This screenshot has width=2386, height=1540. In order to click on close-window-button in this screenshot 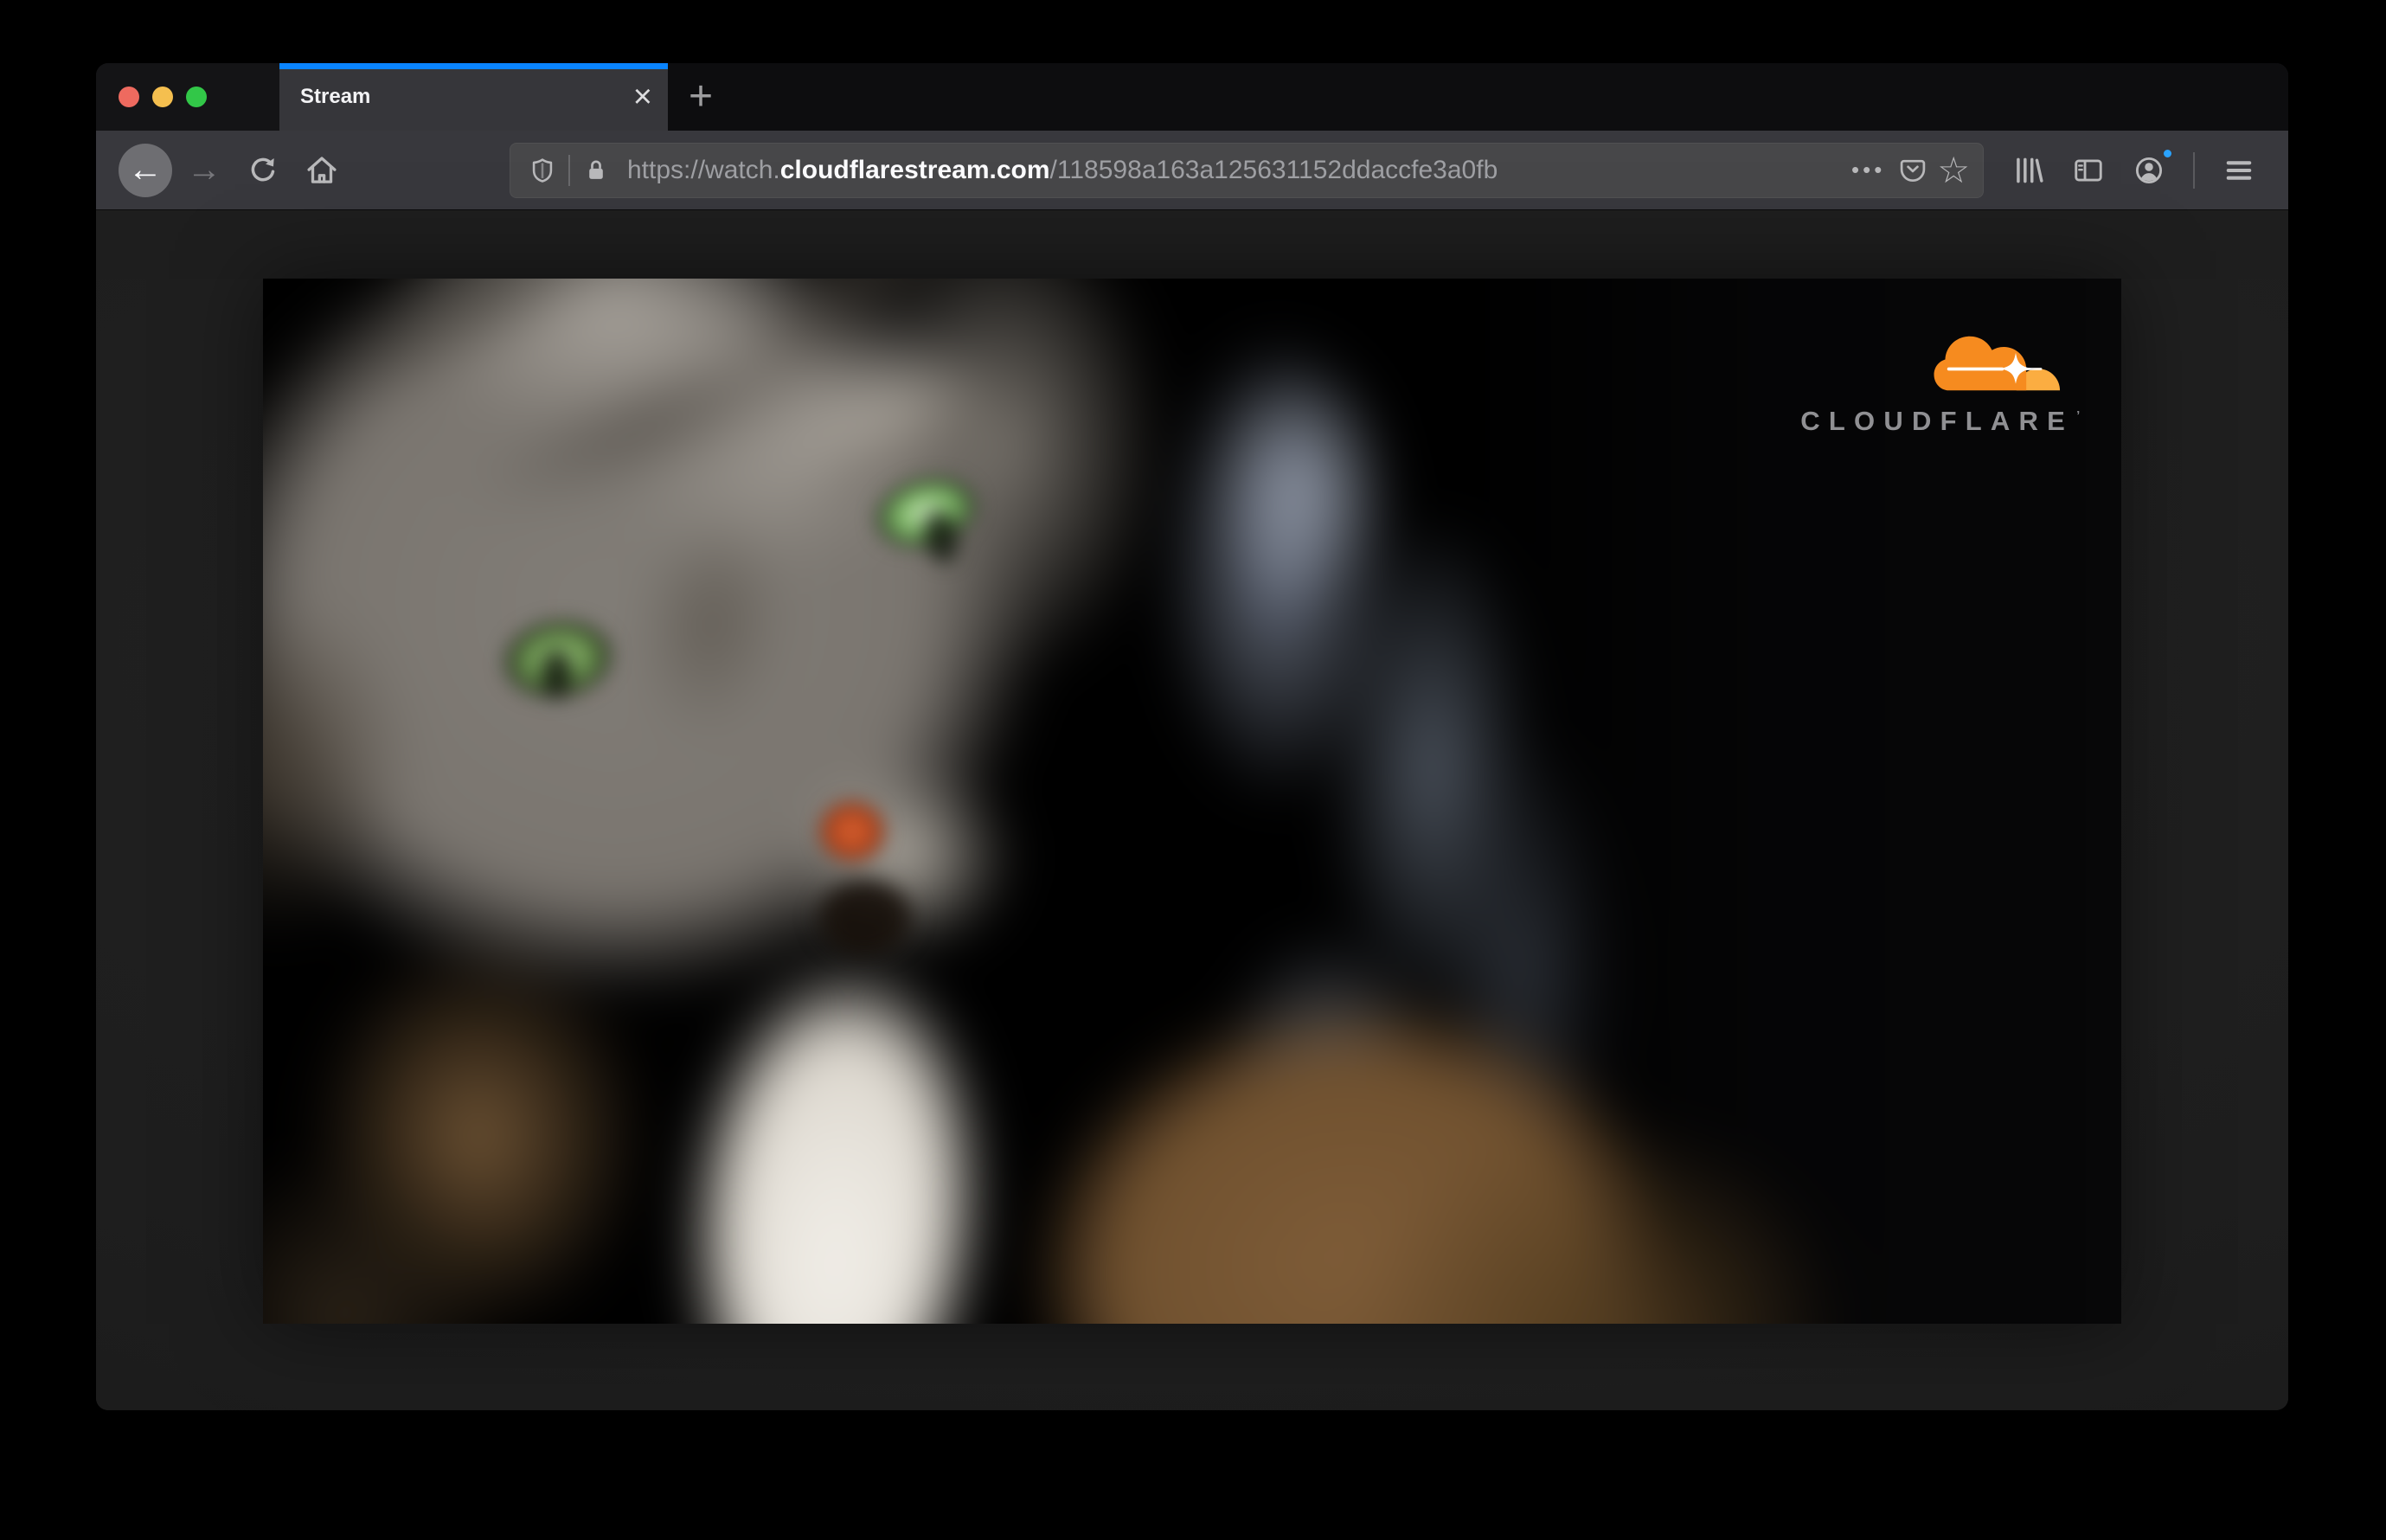, I will do `click(129, 97)`.